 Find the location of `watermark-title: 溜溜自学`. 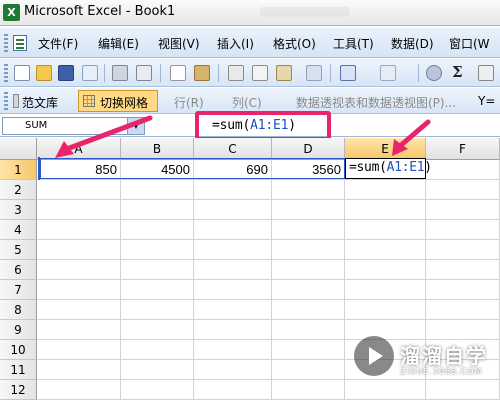

watermark-title: 溜溜自学 is located at coordinates (444, 356).